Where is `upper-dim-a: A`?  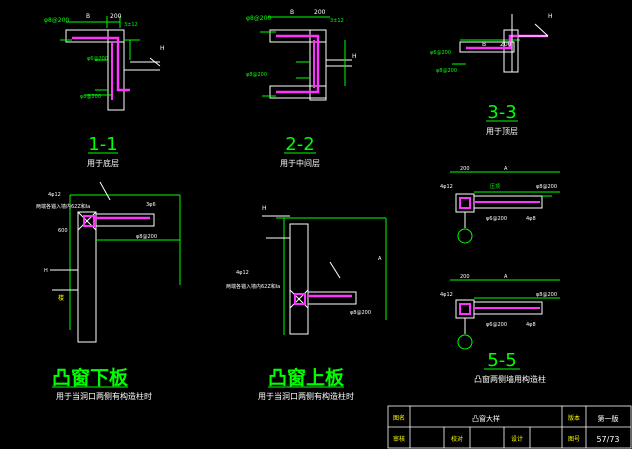 upper-dim-a: A is located at coordinates (380, 259).